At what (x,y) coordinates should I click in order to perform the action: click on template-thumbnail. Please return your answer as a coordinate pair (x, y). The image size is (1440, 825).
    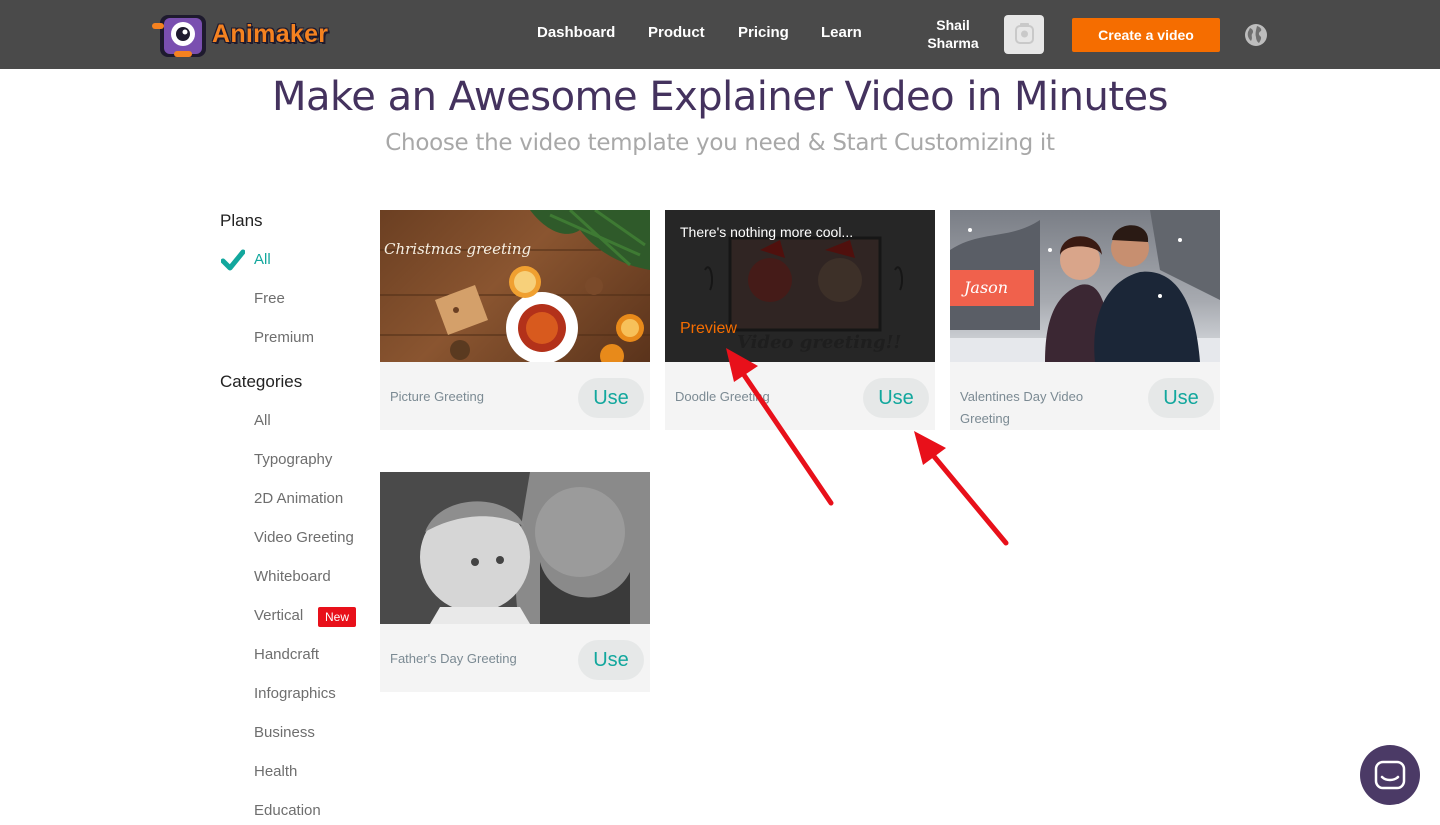
    Looking at the image, I should click on (515, 548).